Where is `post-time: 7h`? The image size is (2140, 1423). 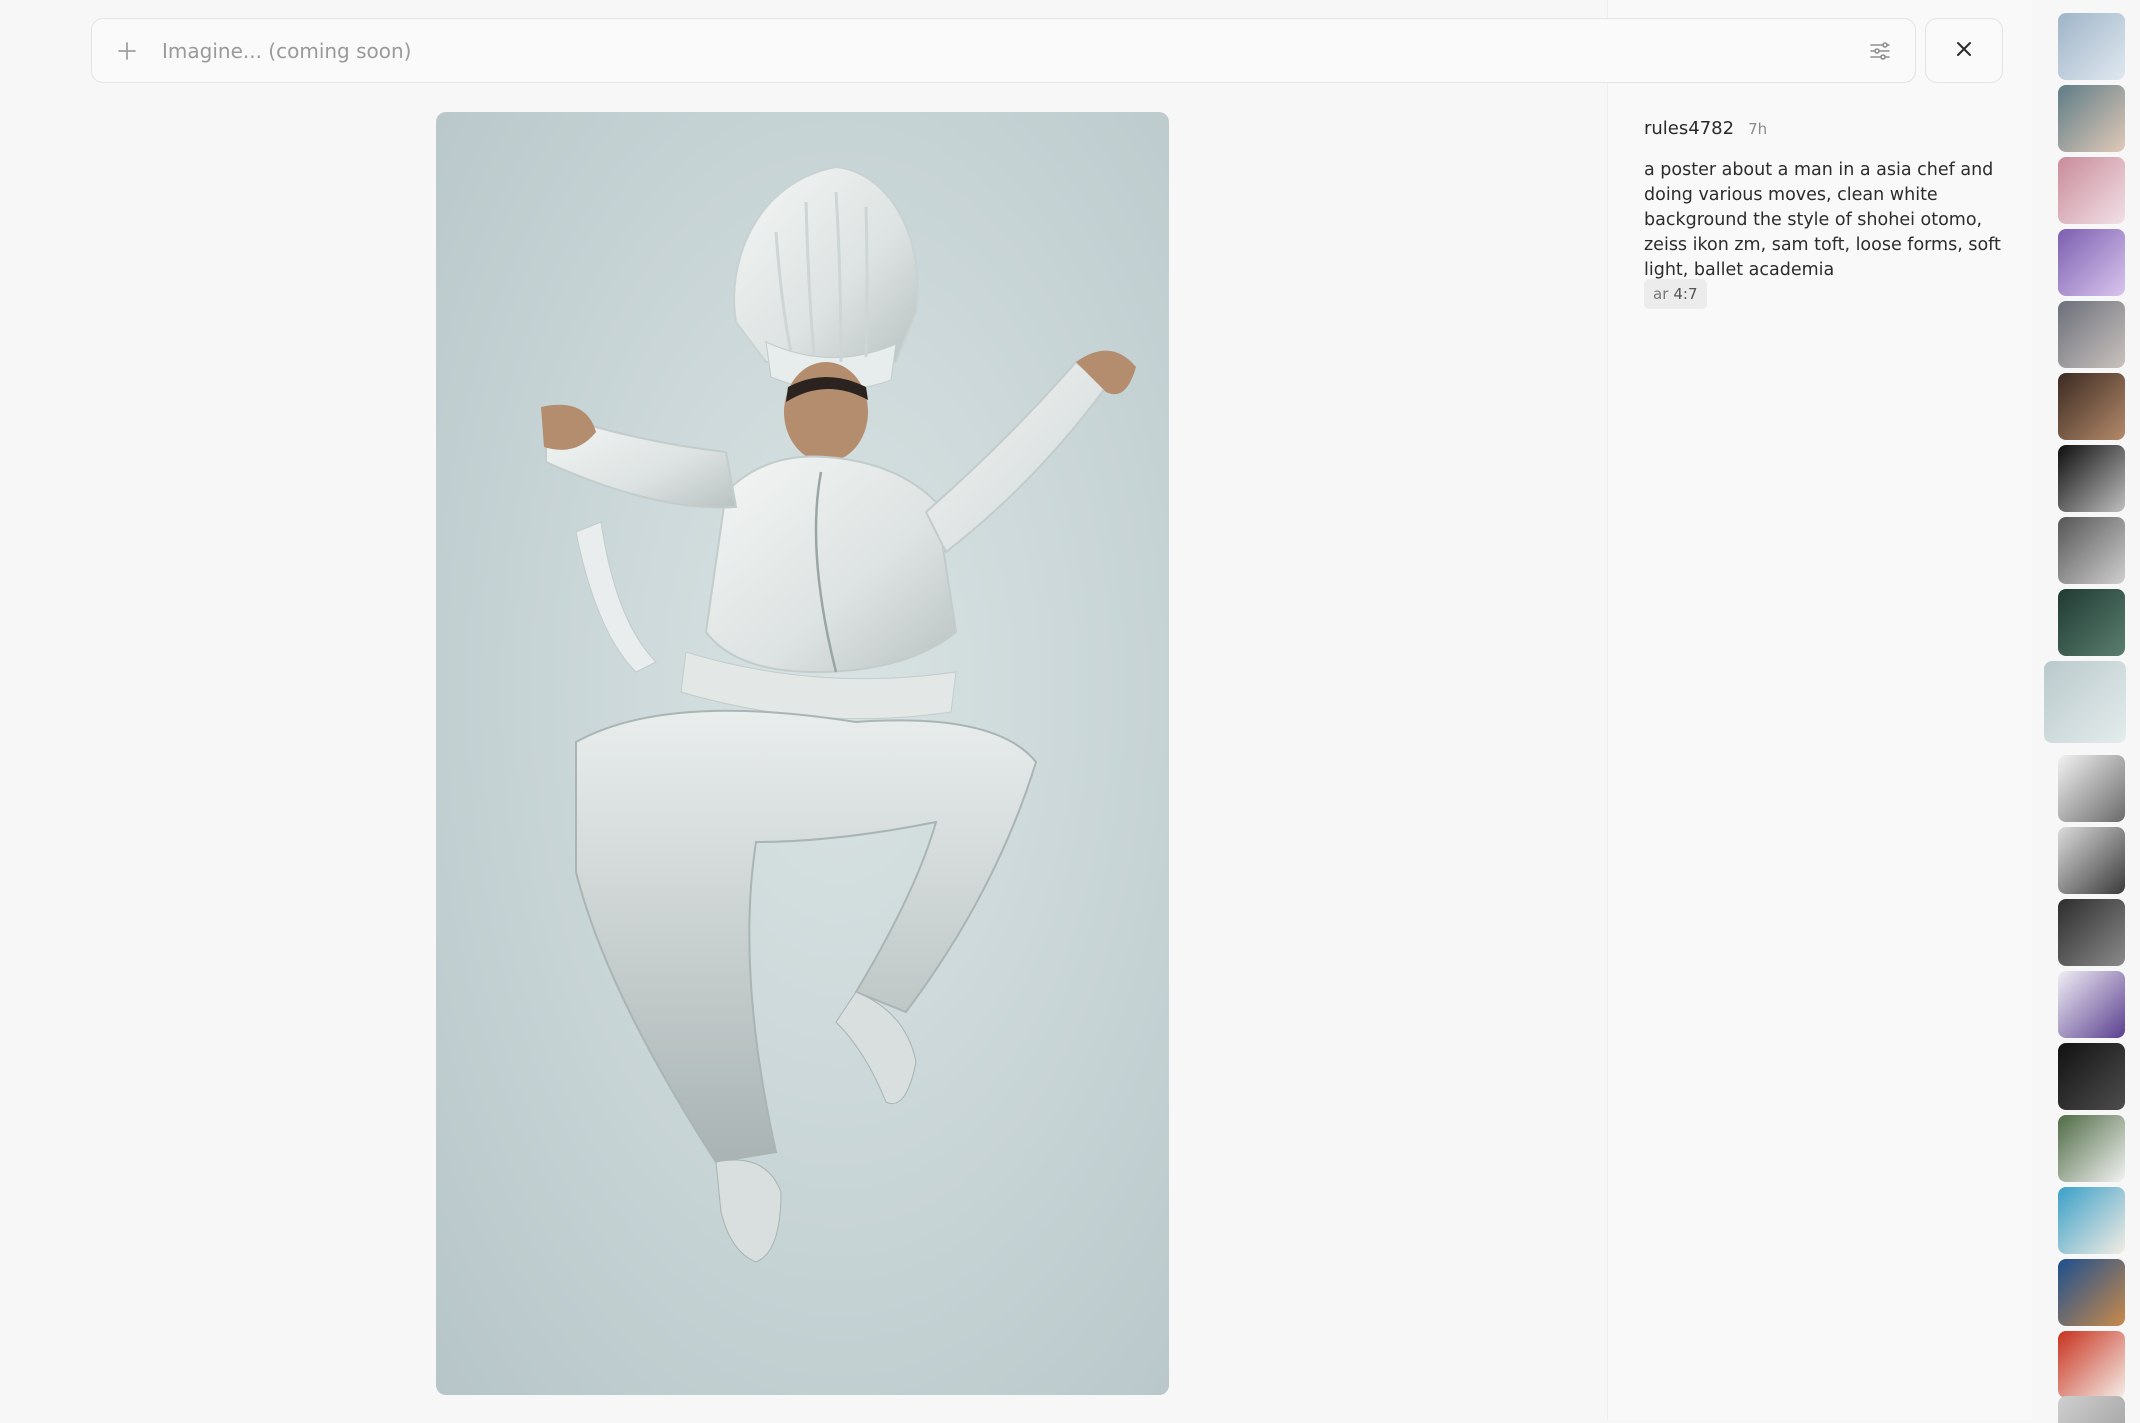 post-time: 7h is located at coordinates (1758, 129).